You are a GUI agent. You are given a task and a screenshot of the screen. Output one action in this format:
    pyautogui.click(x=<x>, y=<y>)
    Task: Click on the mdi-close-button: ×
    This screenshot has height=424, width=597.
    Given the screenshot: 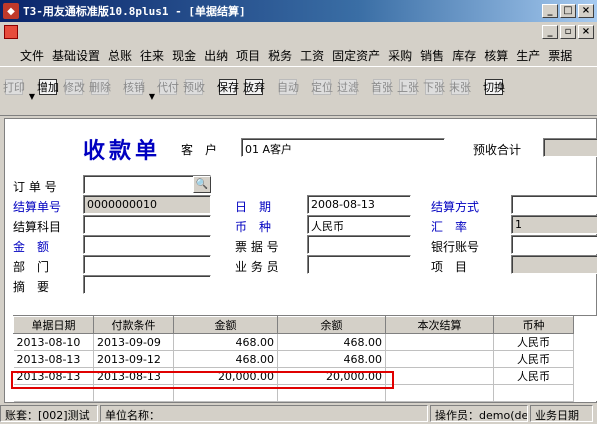 What is the action you would take?
    pyautogui.click(x=586, y=32)
    